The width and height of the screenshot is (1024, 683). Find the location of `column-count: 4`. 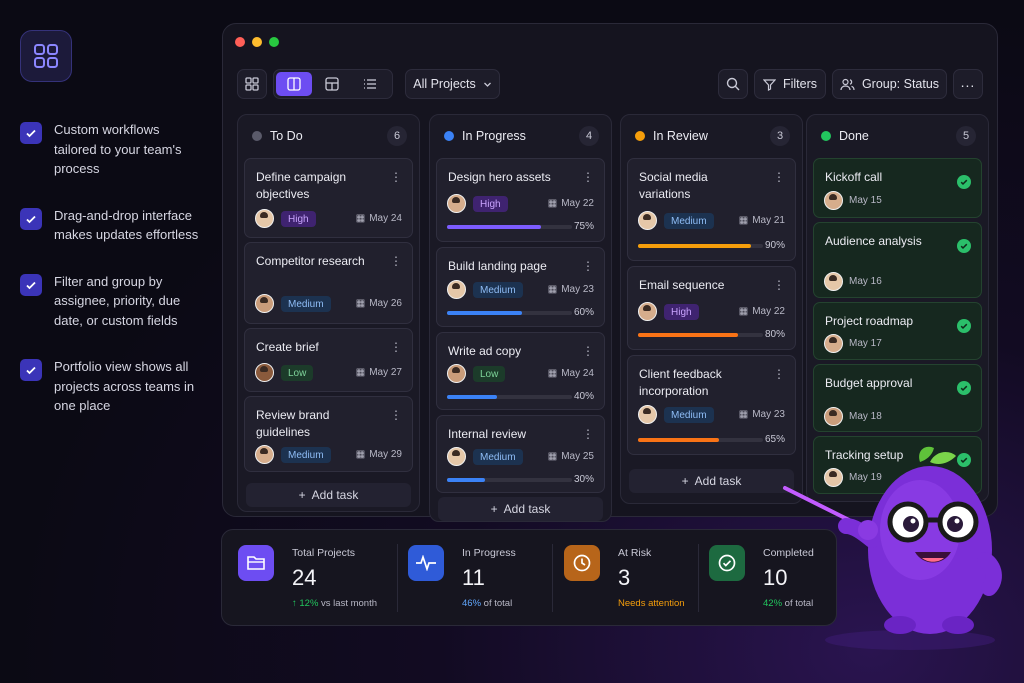

column-count: 4 is located at coordinates (589, 136).